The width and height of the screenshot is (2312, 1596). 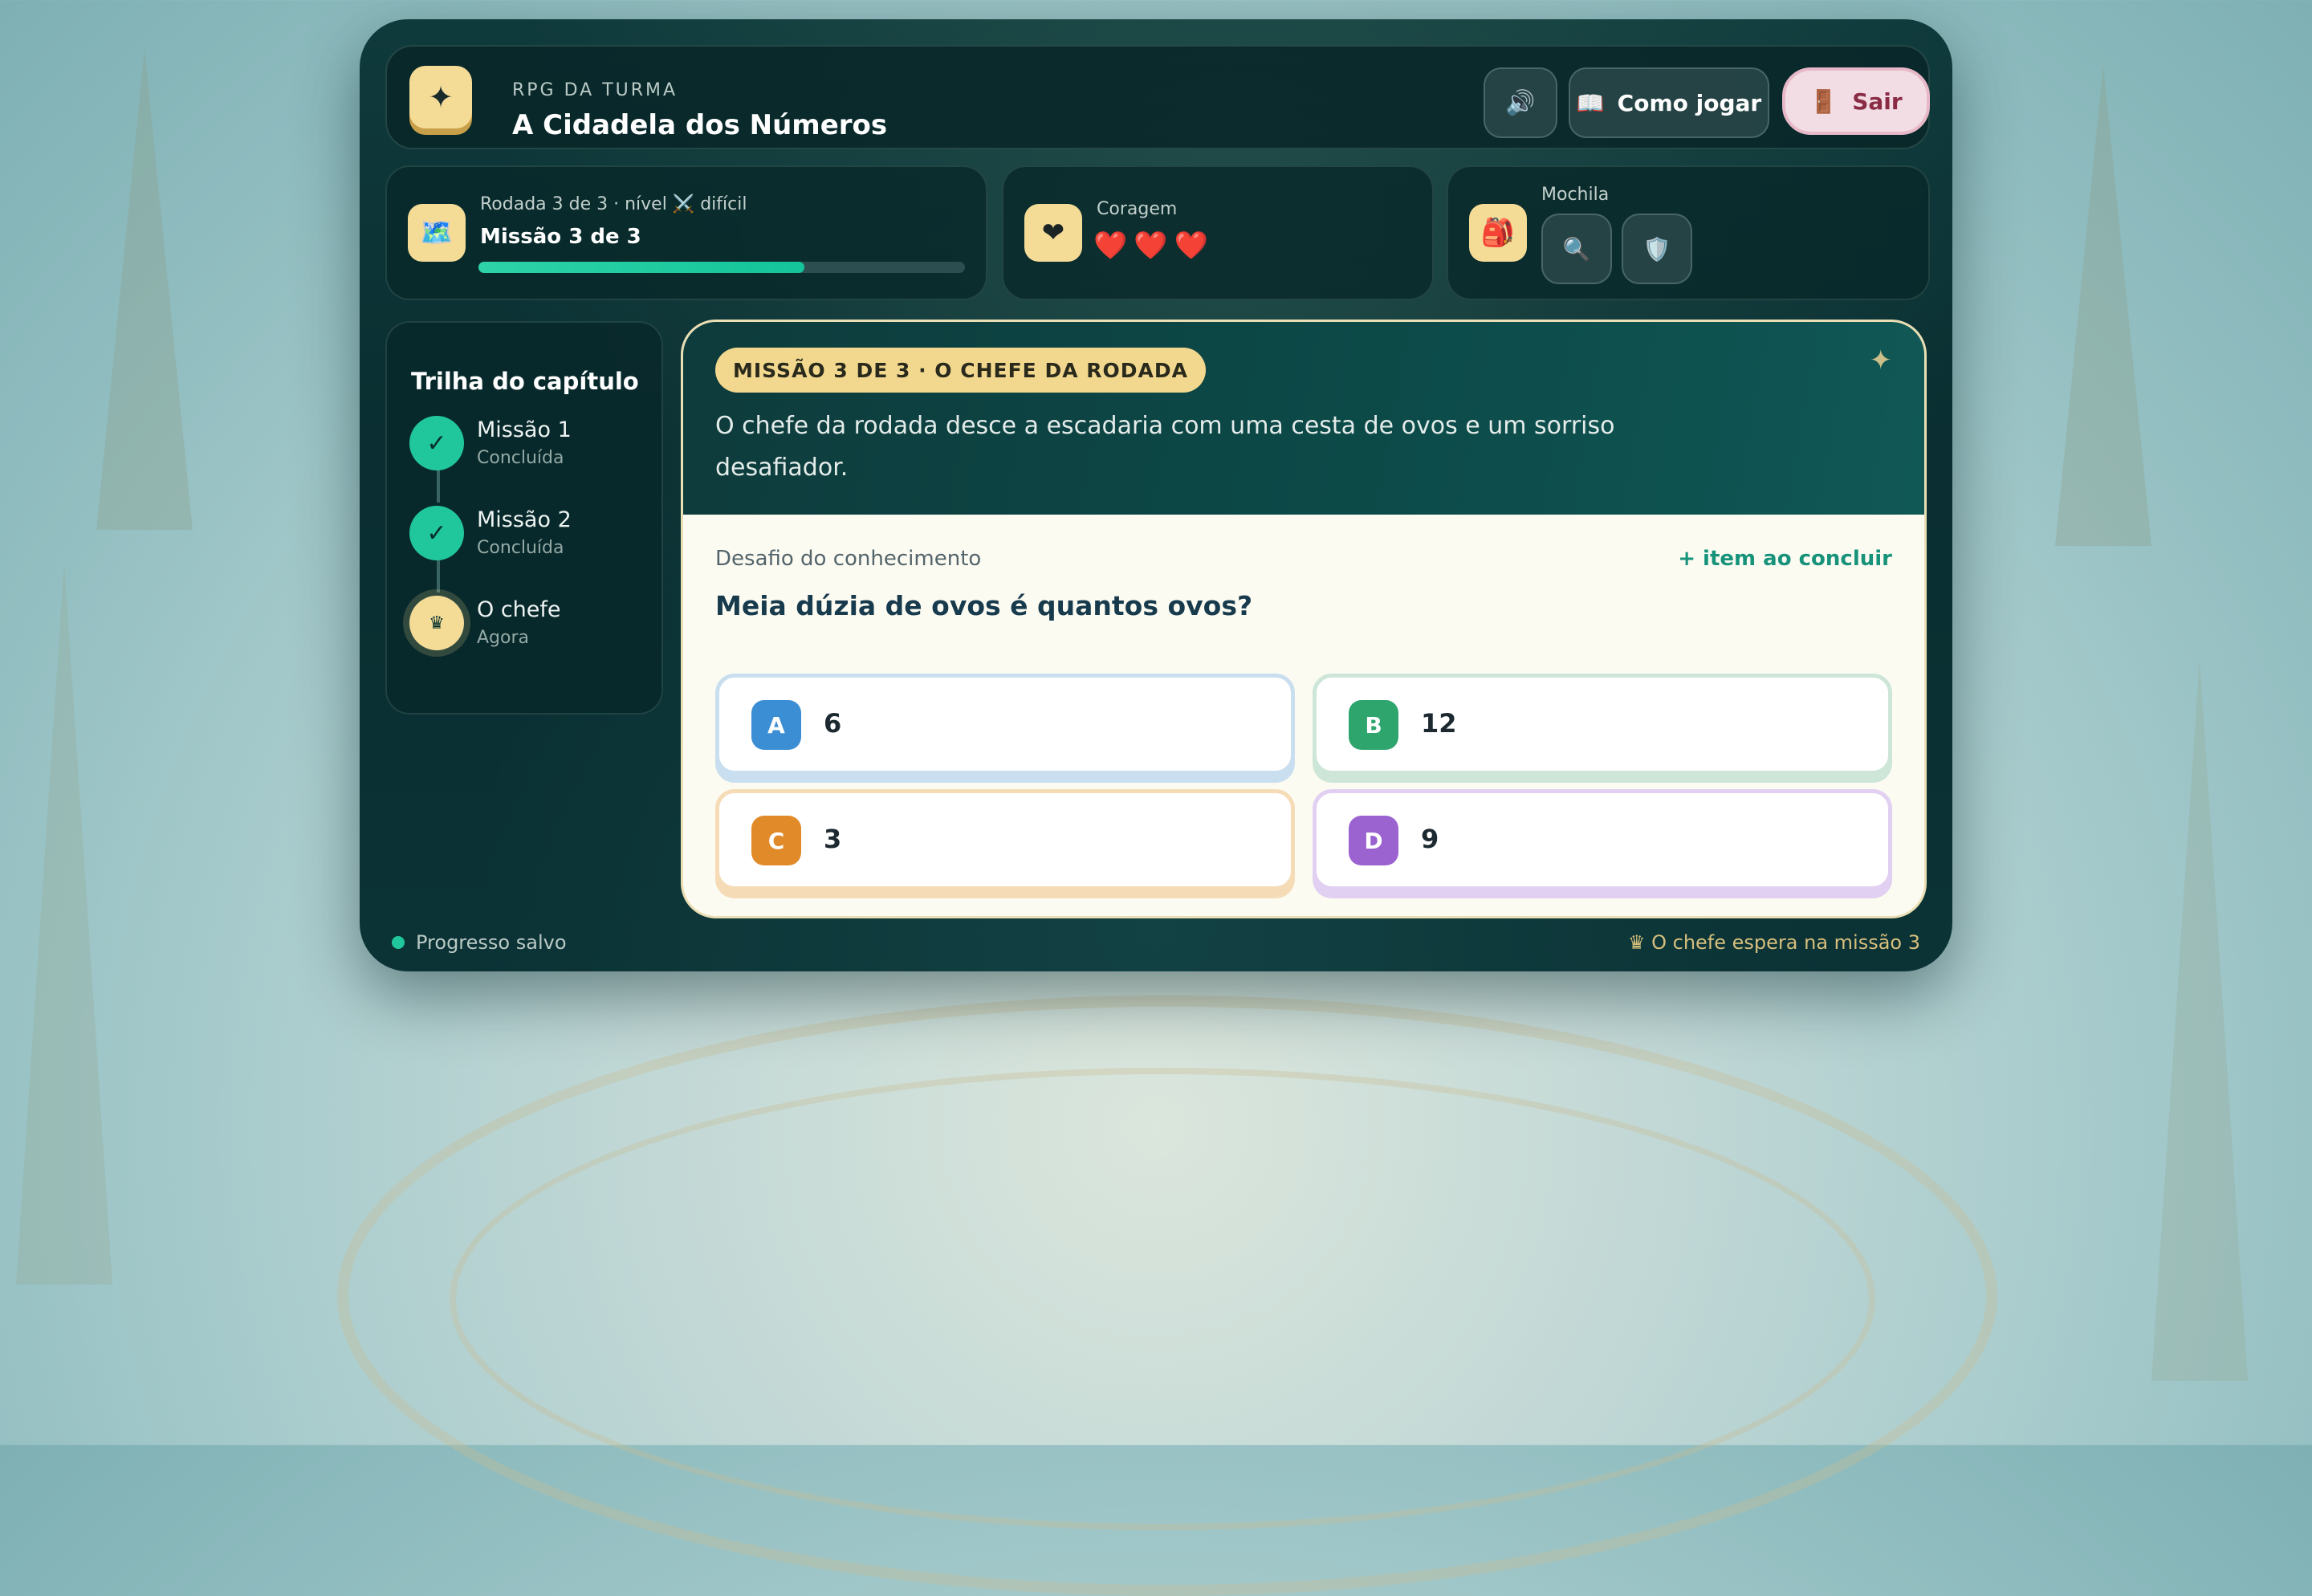 I want to click on answer-key: A, so click(x=776, y=725).